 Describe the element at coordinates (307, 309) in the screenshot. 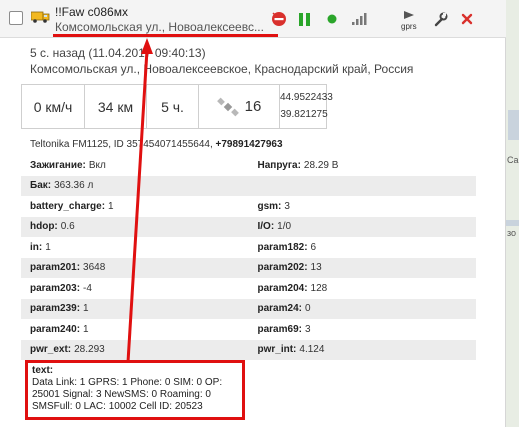

I see `param-value: 0` at that location.